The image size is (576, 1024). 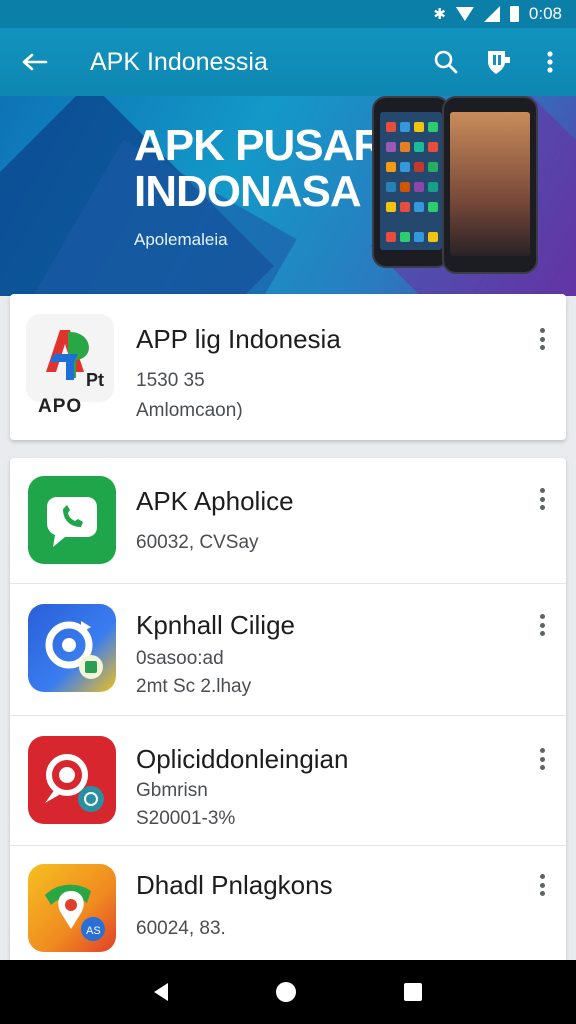 What do you see at coordinates (72, 648) in the screenshot?
I see `refresh-badge-icon` at bounding box center [72, 648].